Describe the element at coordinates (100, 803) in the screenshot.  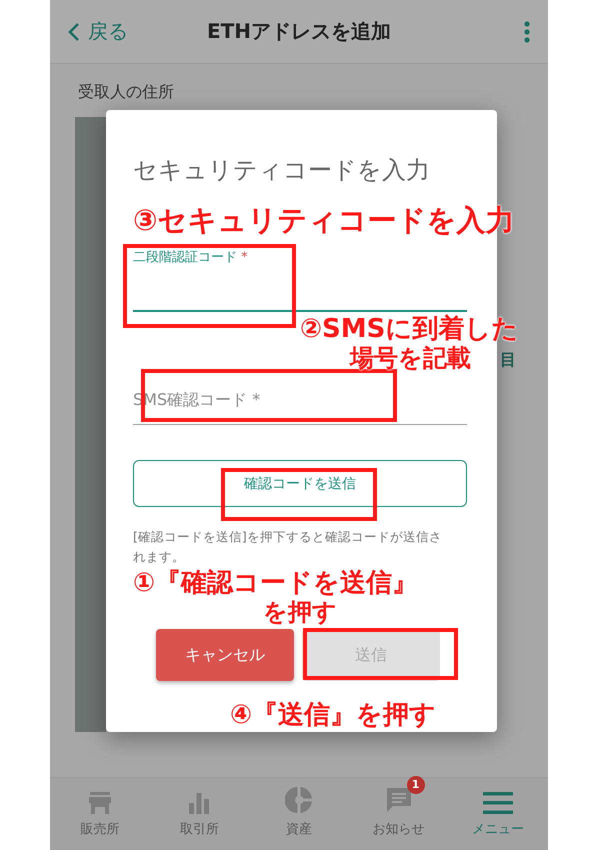
I see `store-icon` at that location.